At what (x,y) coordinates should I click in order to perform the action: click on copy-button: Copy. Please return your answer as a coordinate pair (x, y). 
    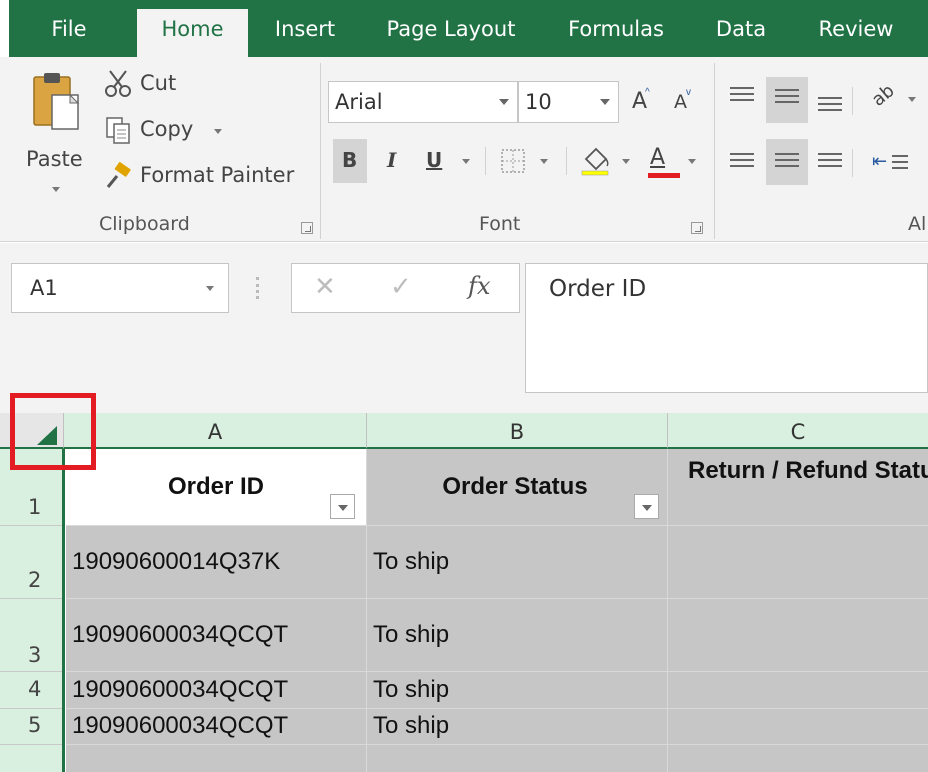
    Looking at the image, I should click on (167, 131).